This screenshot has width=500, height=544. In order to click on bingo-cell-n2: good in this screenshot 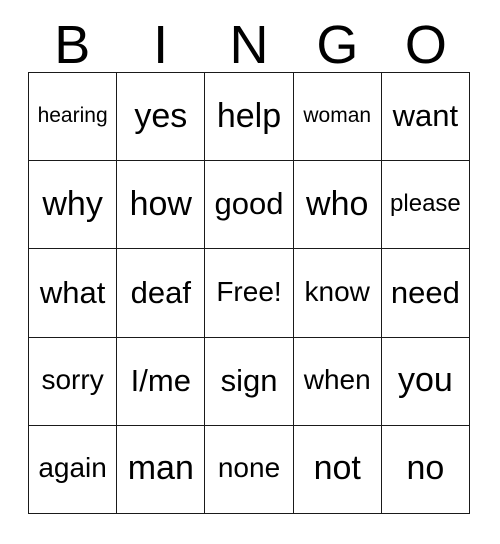, I will do `click(249, 205)`.